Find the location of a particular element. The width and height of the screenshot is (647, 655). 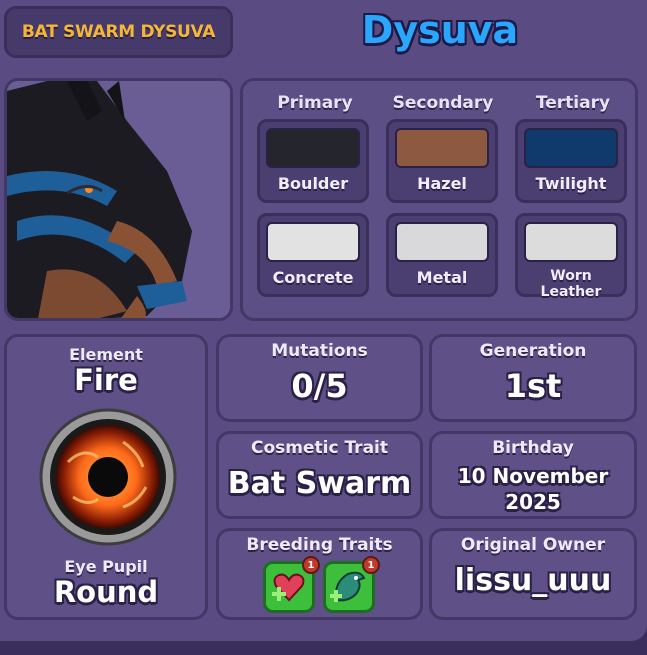

swatch-tertiary-material: Worn Leather is located at coordinates (571, 256).